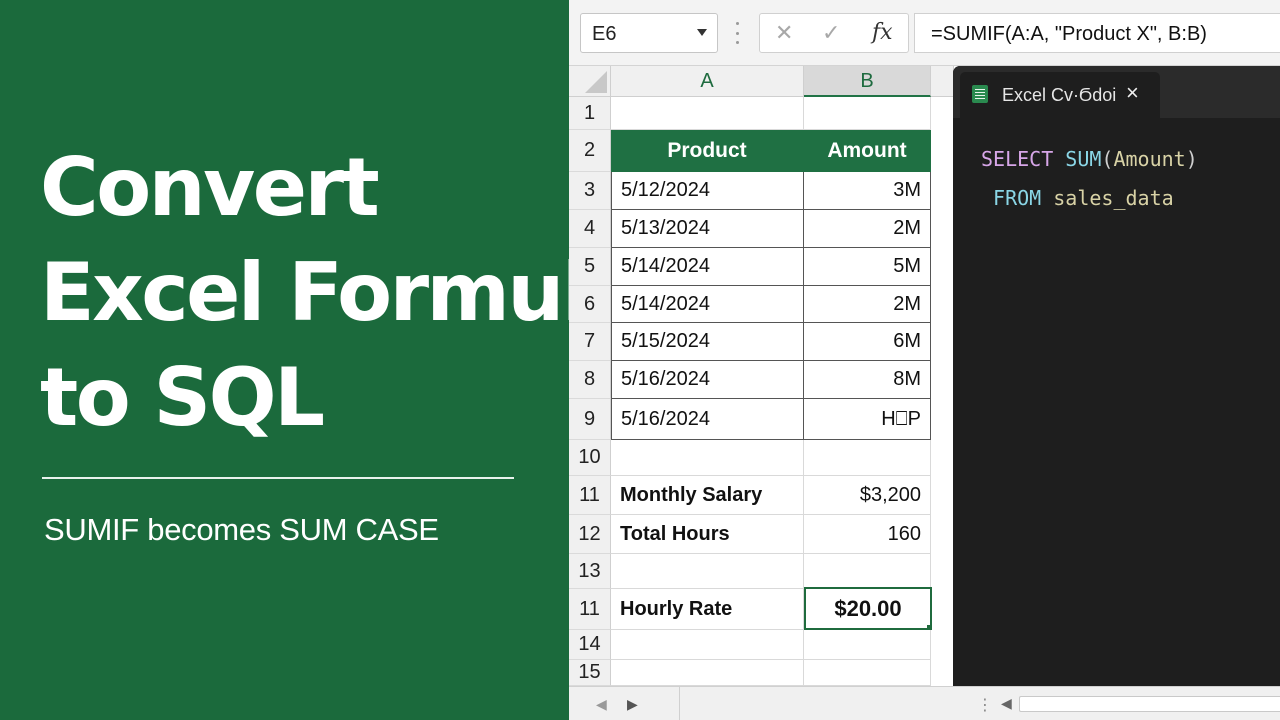  I want to click on cell-b13, so click(867, 571).